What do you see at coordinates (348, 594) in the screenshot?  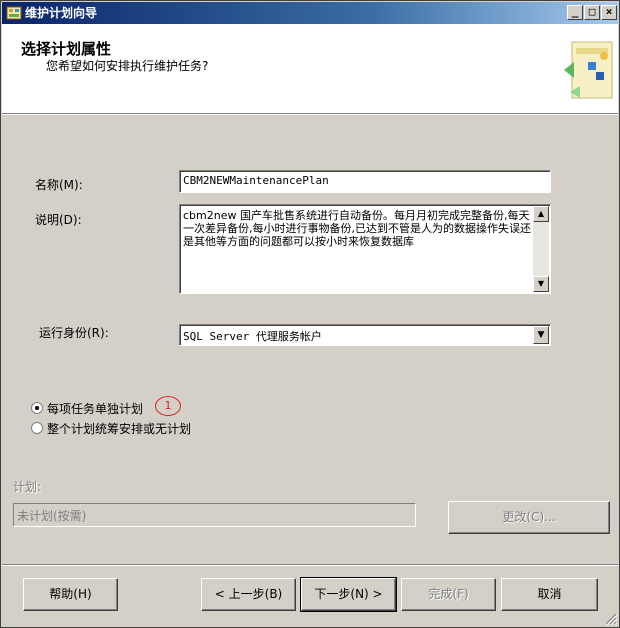 I see `next-button: 下一步(N) >` at bounding box center [348, 594].